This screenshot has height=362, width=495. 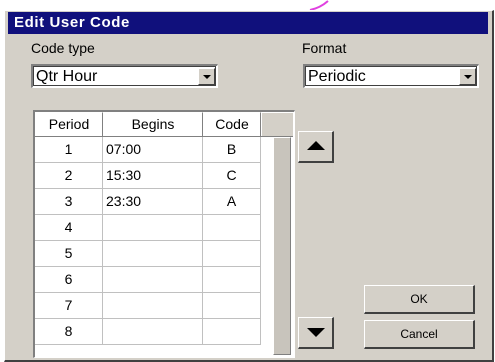 I want to click on arrow-down-icon, so click(x=316, y=332).